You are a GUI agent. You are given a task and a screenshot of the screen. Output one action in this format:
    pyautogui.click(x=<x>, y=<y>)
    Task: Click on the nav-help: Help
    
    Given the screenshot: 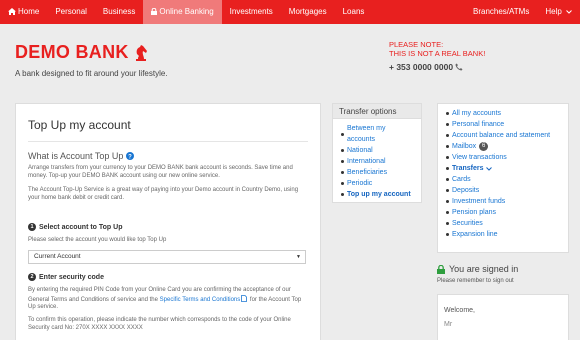 What is the action you would take?
    pyautogui.click(x=558, y=12)
    